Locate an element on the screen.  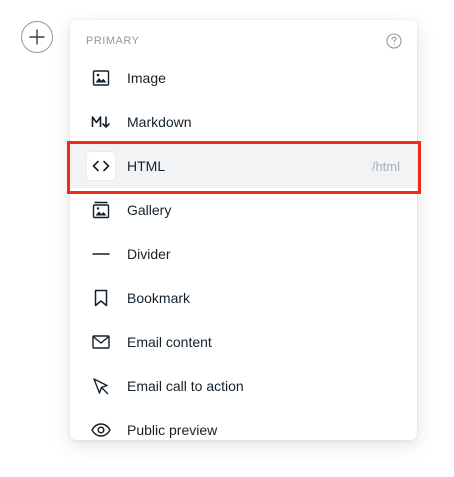
menu-item-label: Gallery is located at coordinates (149, 210).